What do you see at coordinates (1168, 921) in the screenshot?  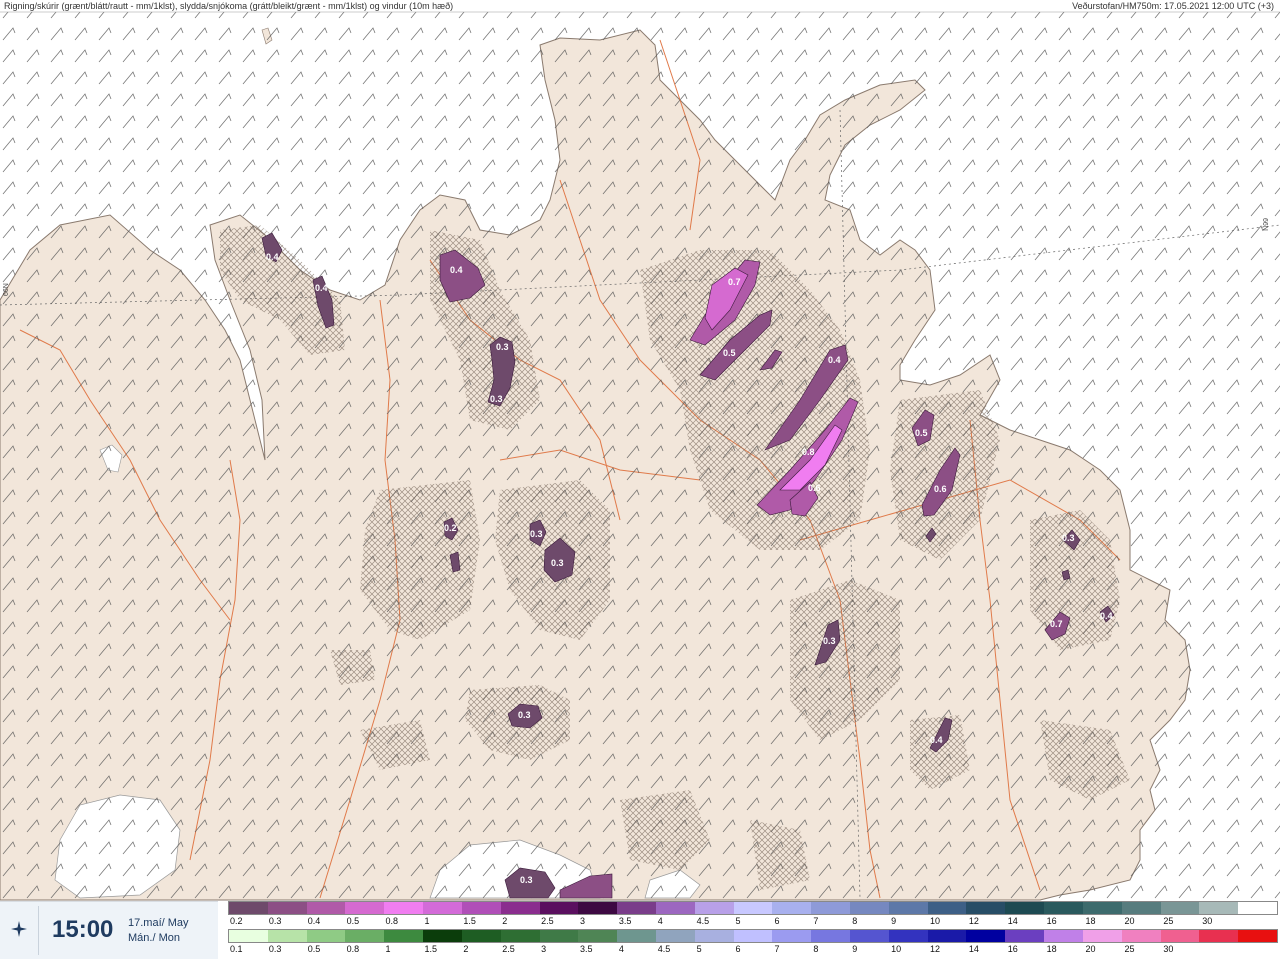 I see `legend-tick: 25` at bounding box center [1168, 921].